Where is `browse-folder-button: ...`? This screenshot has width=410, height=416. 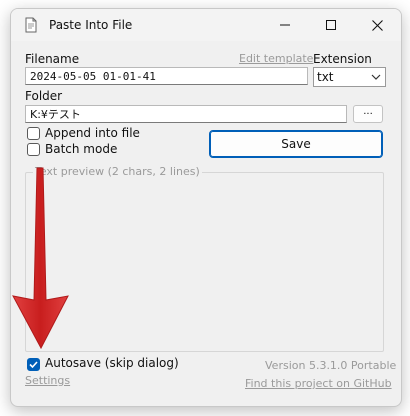
browse-folder-button: ... is located at coordinates (368, 114).